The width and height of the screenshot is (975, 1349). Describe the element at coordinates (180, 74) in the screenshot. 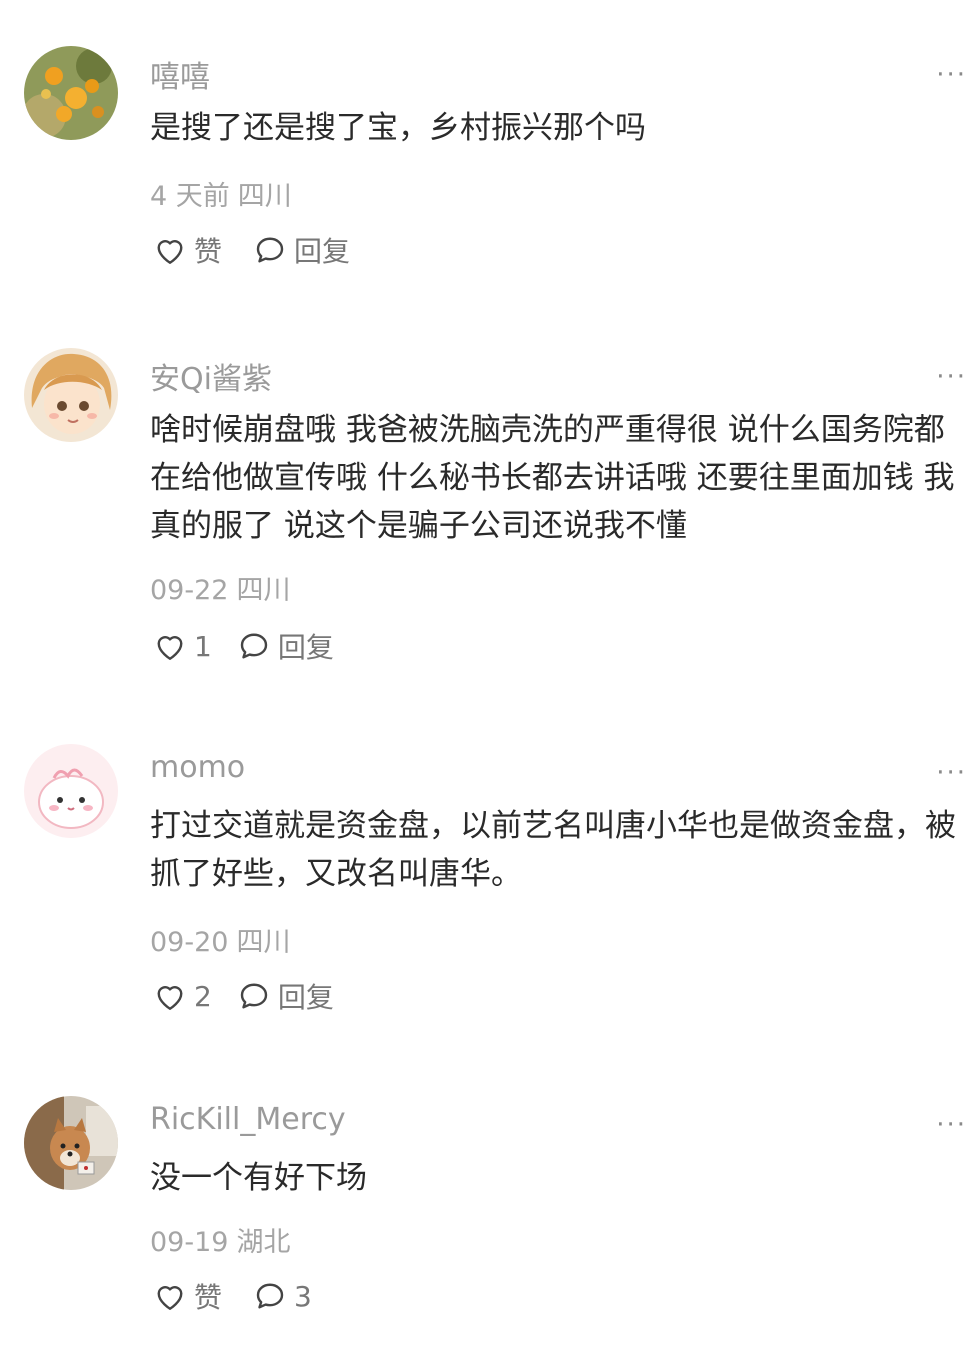

I see `username: 嘻嘻` at that location.